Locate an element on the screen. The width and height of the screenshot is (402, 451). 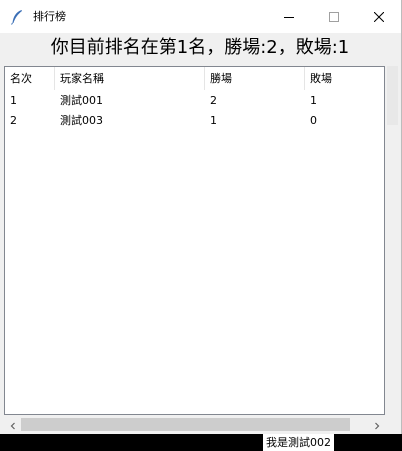
cell-player-name: 測試001 is located at coordinates (81, 100).